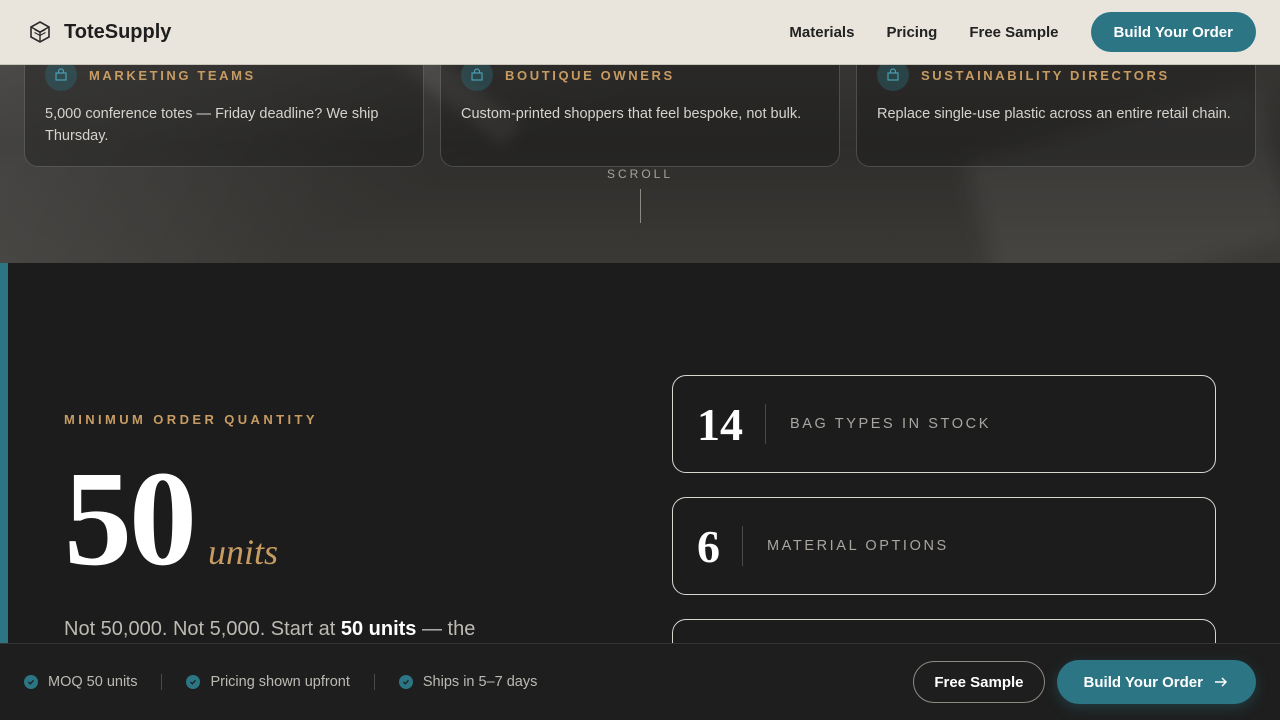  I want to click on brand-name: ToteSupply, so click(118, 31).